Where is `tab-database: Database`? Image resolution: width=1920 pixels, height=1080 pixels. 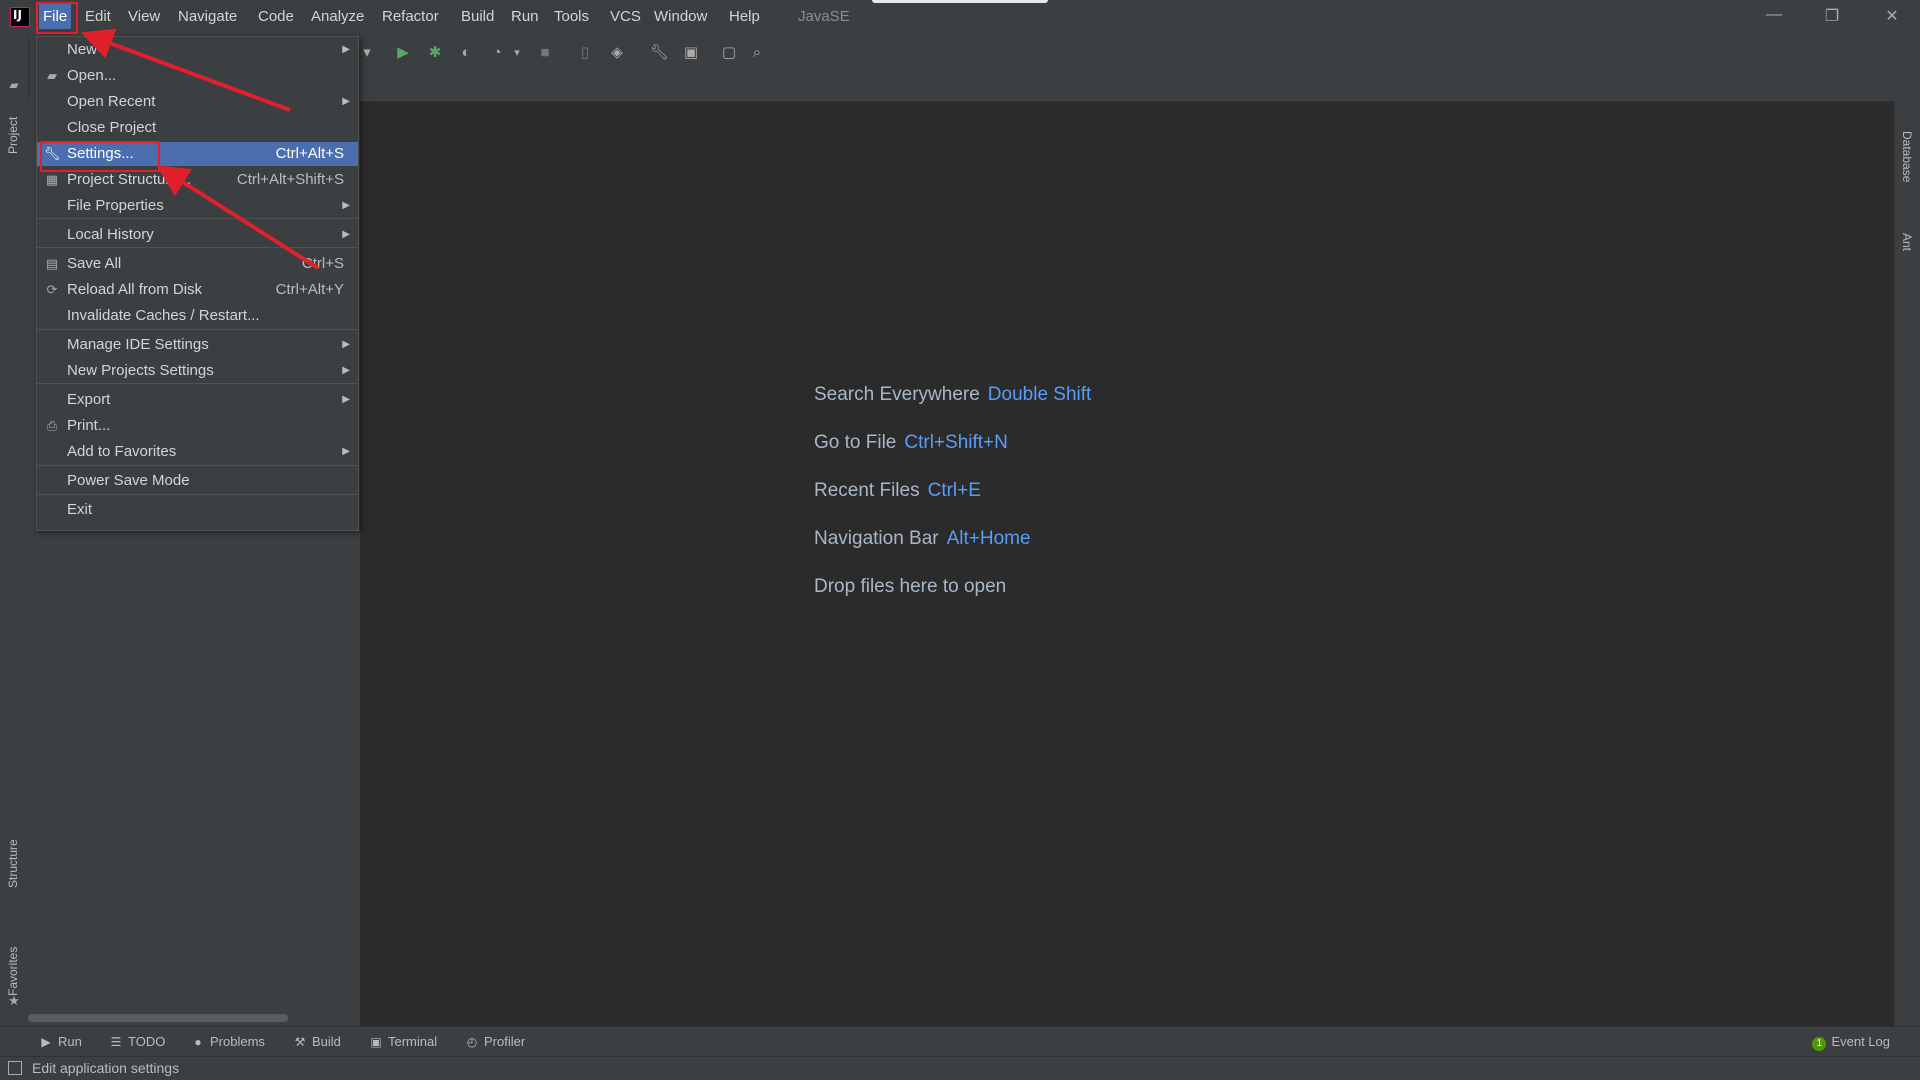 tab-database: Database is located at coordinates (1907, 156).